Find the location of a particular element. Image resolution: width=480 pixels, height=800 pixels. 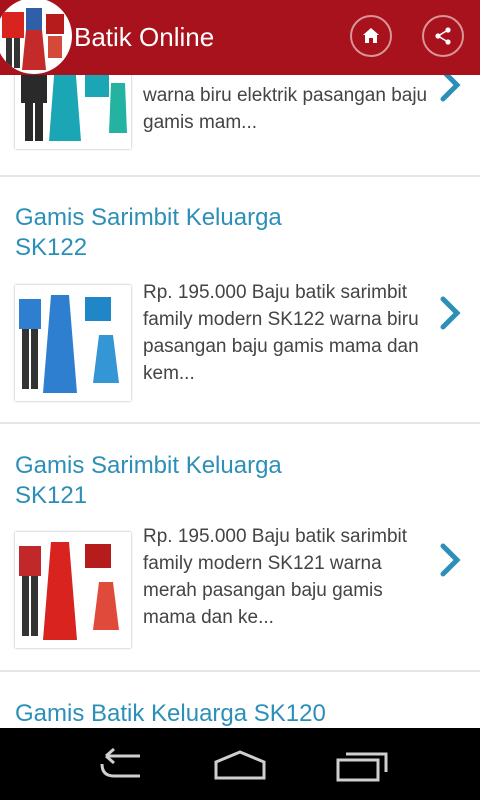

app-title: Batik Online is located at coordinates (144, 37).